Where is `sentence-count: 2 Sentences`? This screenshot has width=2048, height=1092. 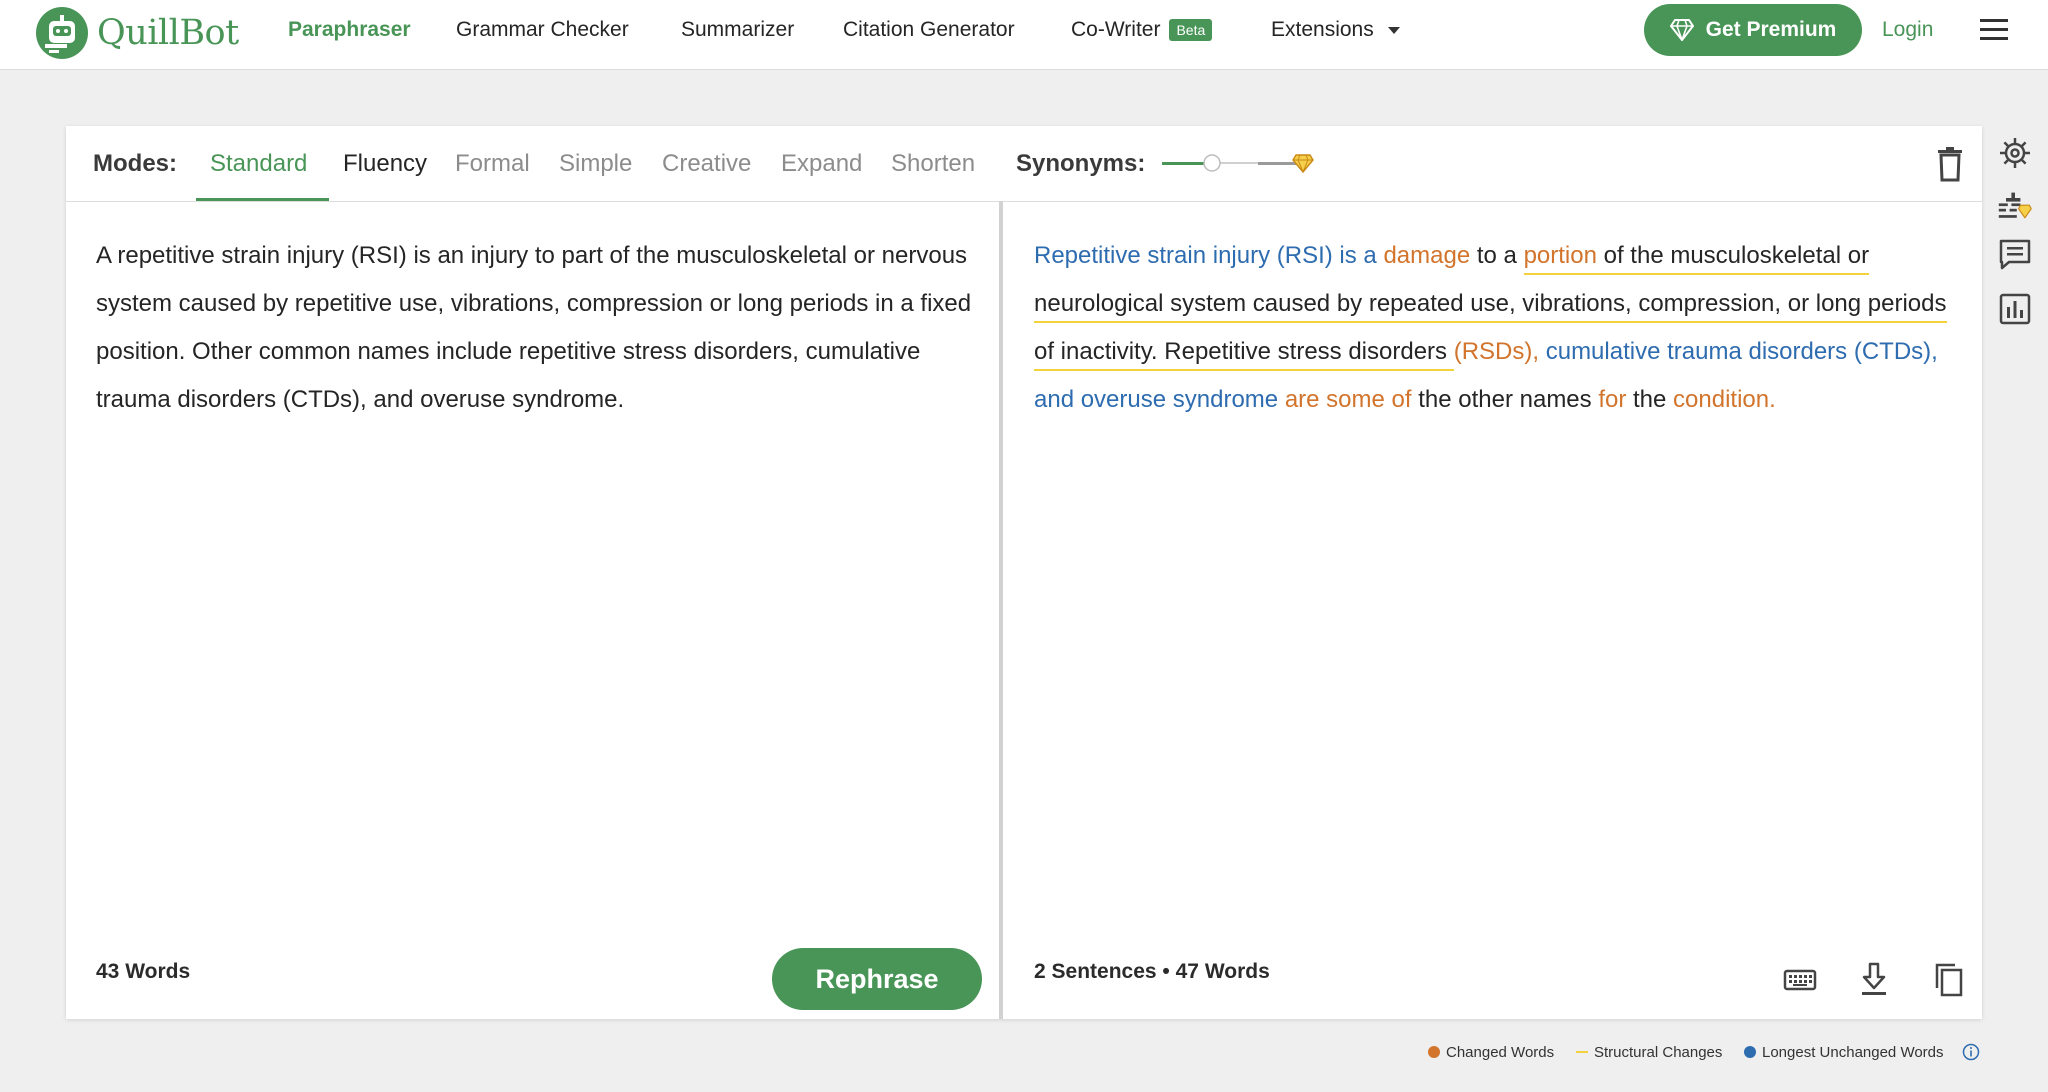
sentence-count: 2 Sentences is located at coordinates (1095, 971).